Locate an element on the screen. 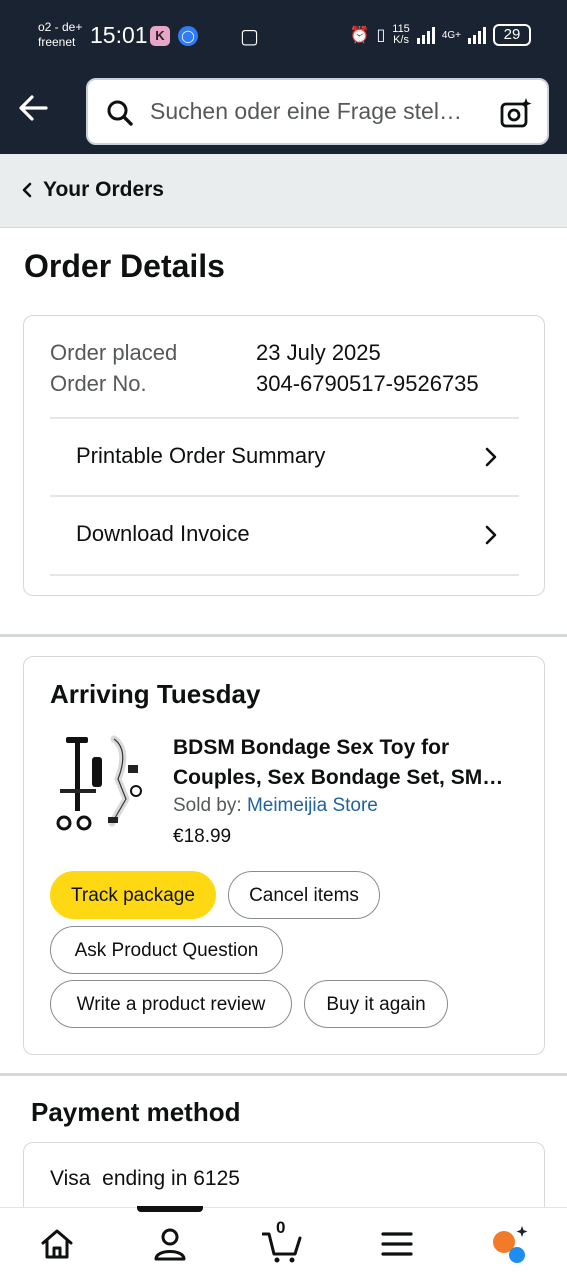  page-title: Order Details is located at coordinates (124, 266).